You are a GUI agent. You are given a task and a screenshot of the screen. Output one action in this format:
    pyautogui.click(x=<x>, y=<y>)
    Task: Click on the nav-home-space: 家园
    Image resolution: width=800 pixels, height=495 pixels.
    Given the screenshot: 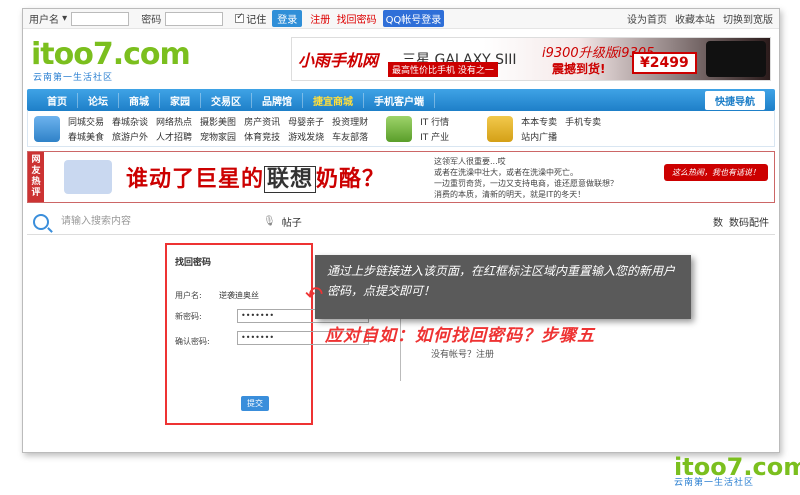 What is the action you would take?
    pyautogui.click(x=180, y=100)
    